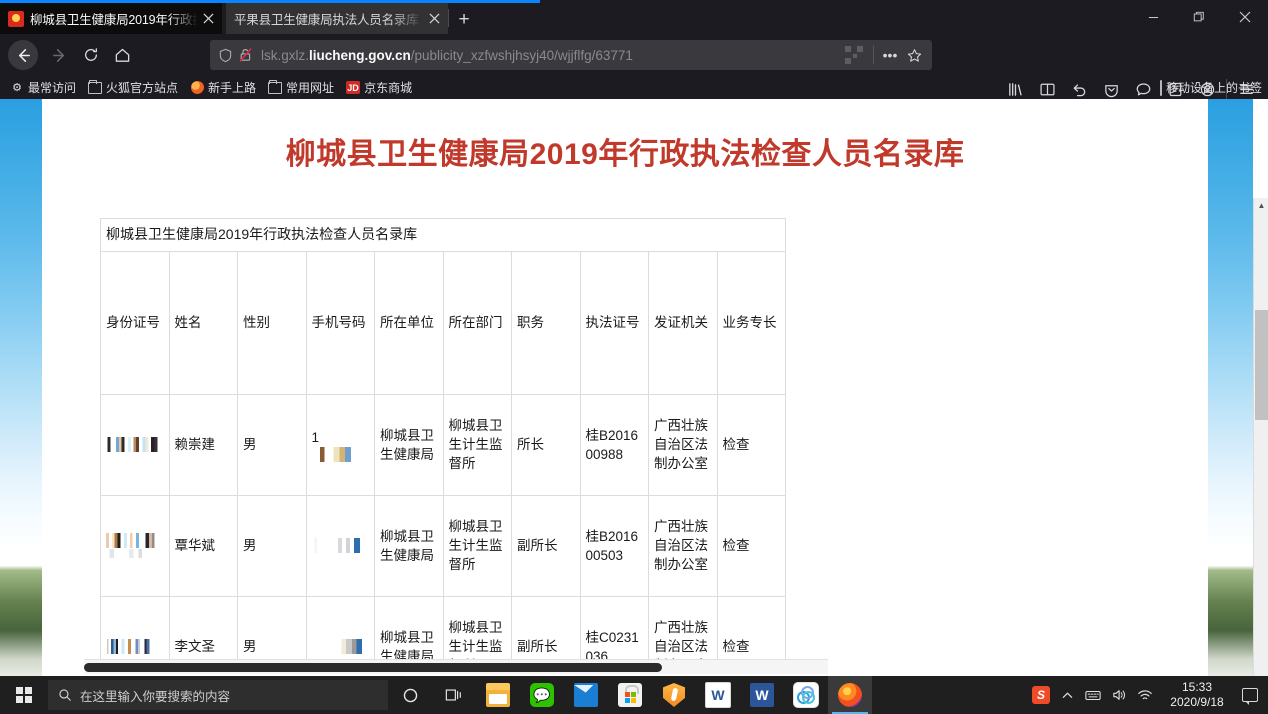 This screenshot has height=714, width=1268. Describe the element at coordinates (23, 55) in the screenshot. I see `back-icon` at that location.